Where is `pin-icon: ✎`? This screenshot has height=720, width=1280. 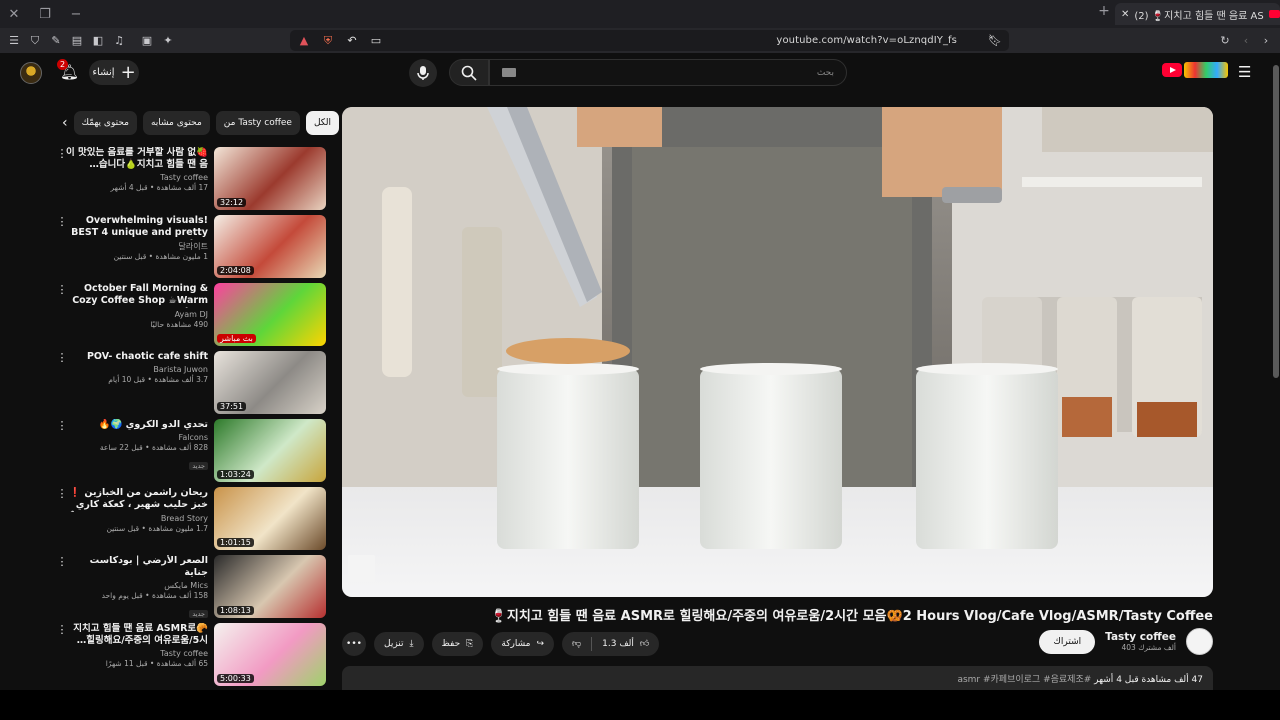
pin-icon: ✎ is located at coordinates (56, 40).